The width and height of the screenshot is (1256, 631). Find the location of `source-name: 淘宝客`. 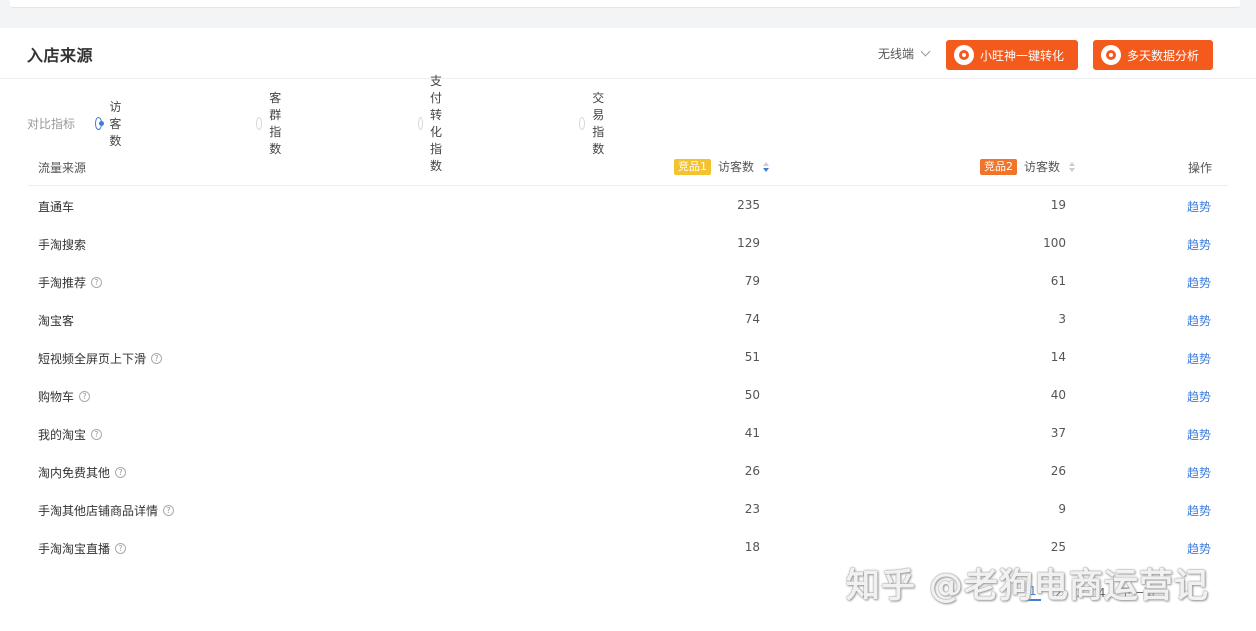

source-name: 淘宝客 is located at coordinates (56, 321).